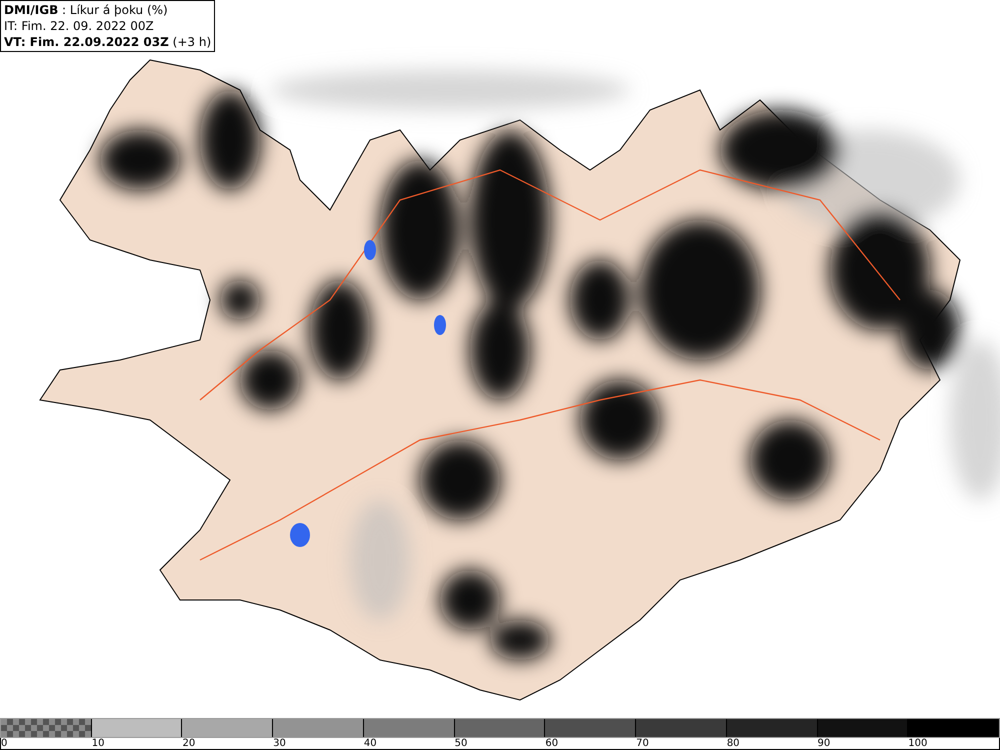 This screenshot has width=1000, height=750. Describe the element at coordinates (4, 743) in the screenshot. I see `scale-tick-label: 0` at that location.